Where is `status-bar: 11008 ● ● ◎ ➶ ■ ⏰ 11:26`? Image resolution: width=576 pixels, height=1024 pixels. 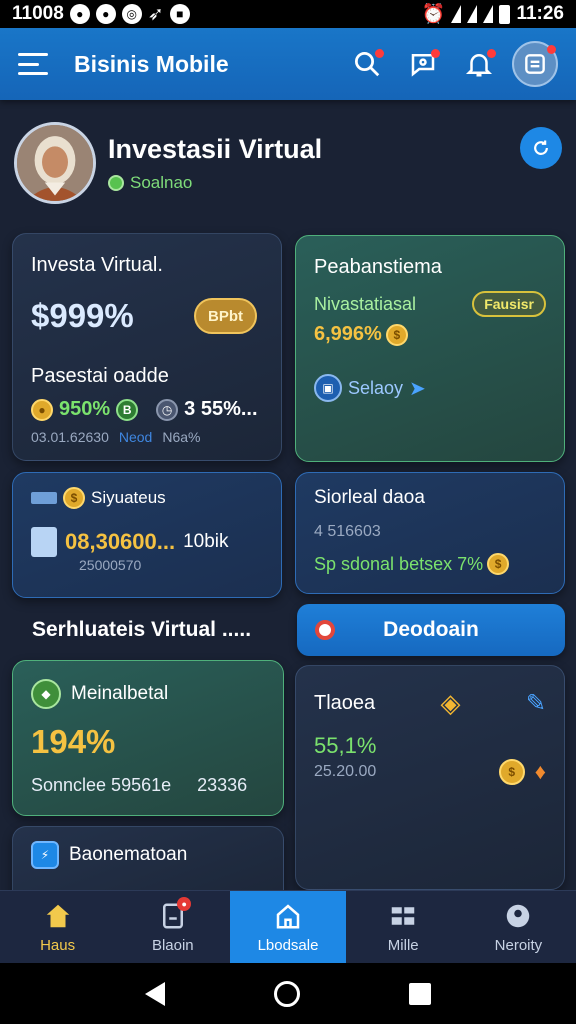 status-bar: 11008 ● ● ◎ ➶ ■ ⏰ 11:26 is located at coordinates (288, 14).